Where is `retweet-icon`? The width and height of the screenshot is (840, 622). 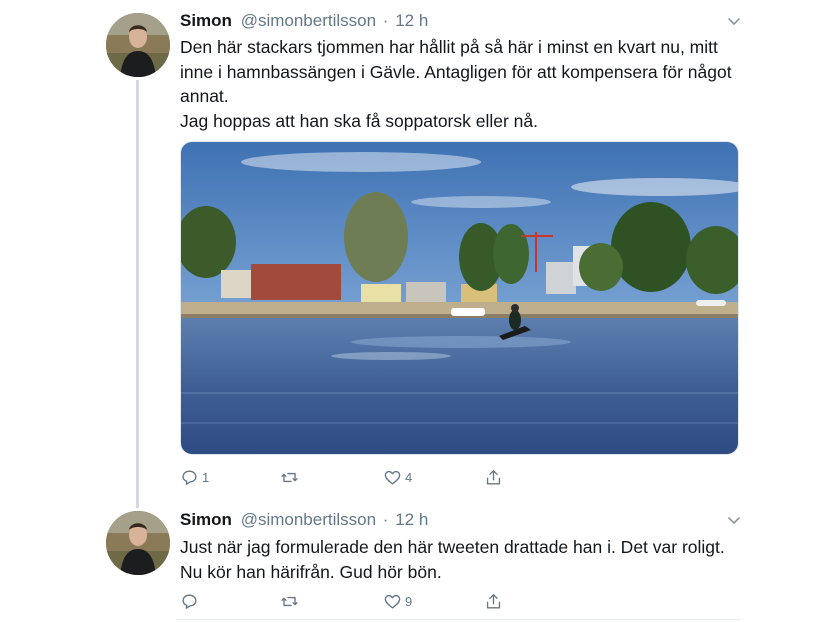
retweet-icon is located at coordinates (289, 601).